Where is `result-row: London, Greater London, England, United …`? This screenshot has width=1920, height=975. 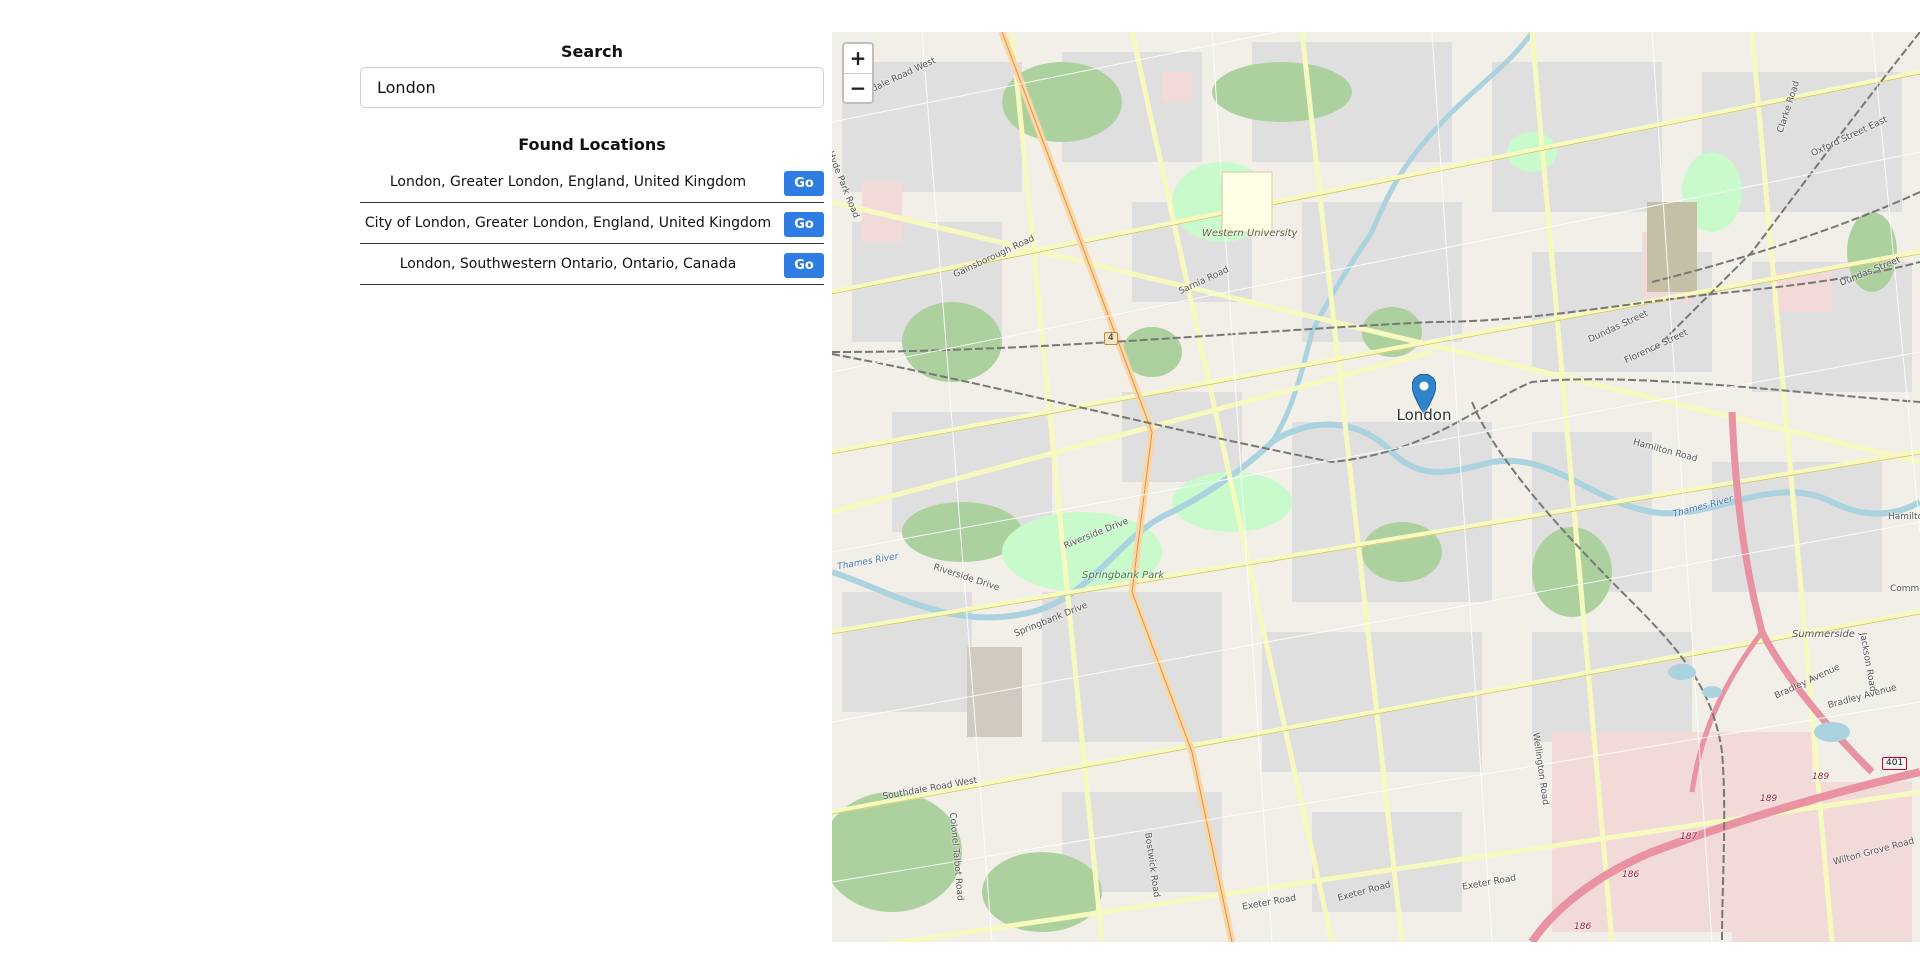 result-row: London, Greater London, England, United … is located at coordinates (592, 182).